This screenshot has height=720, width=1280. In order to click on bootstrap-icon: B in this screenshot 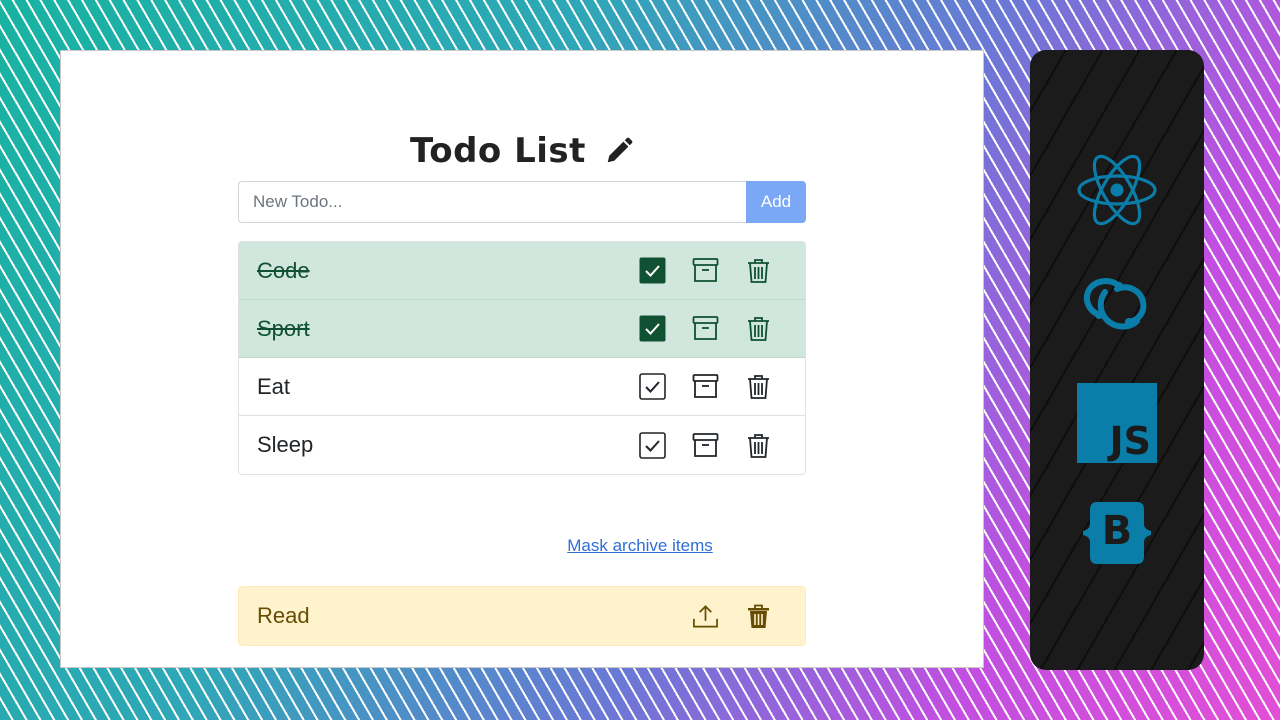, I will do `click(1117, 533)`.